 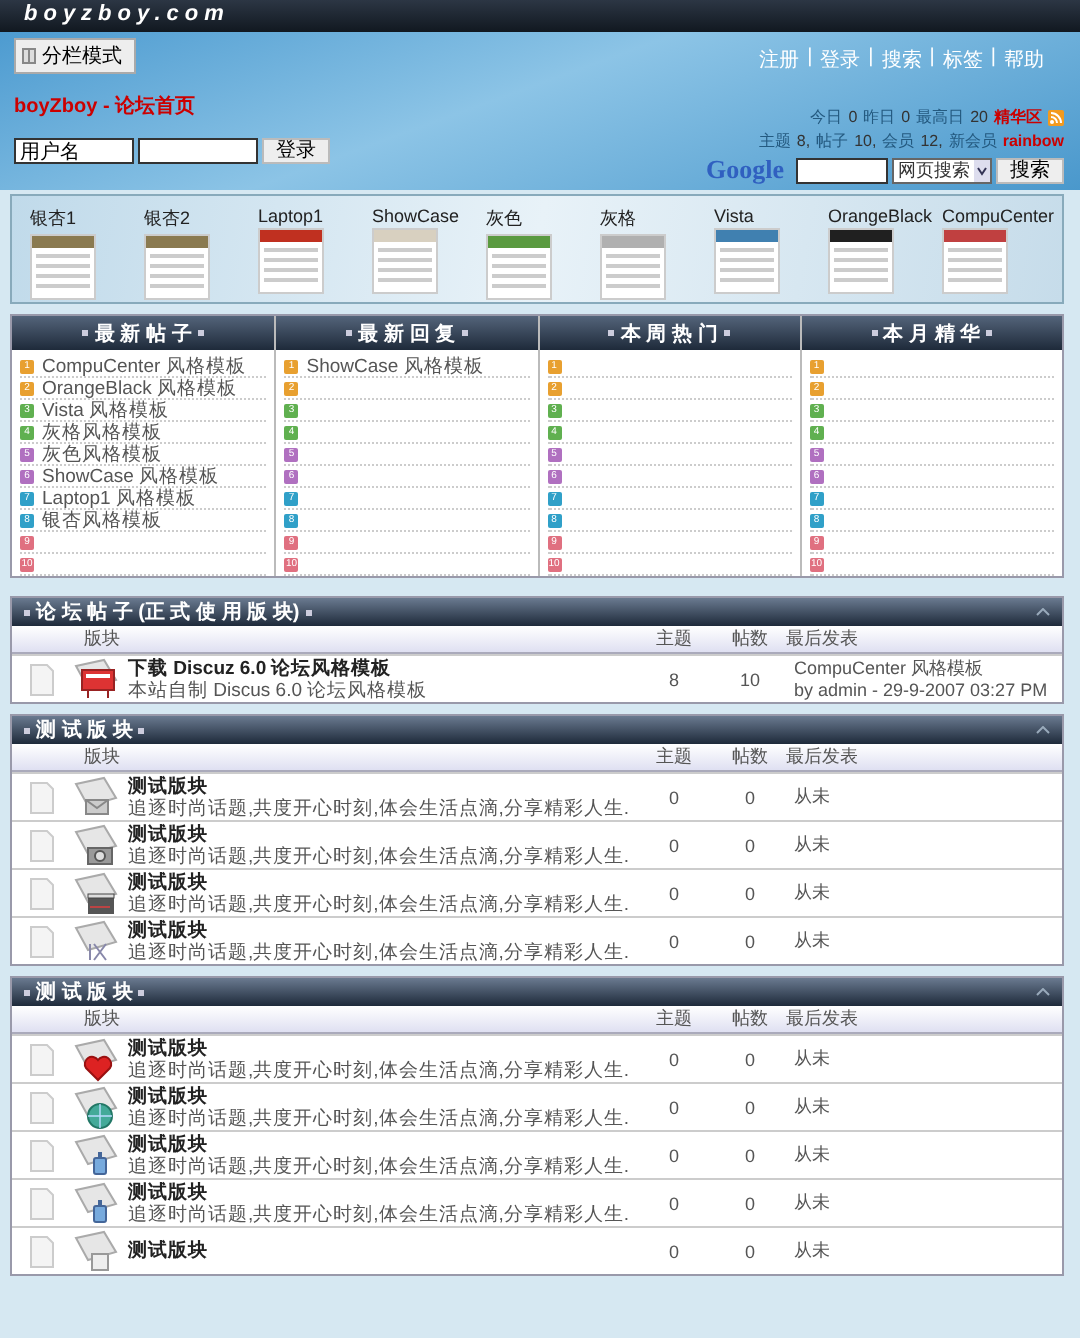 I want to click on theme-name: 银杏2, so click(x=201, y=219).